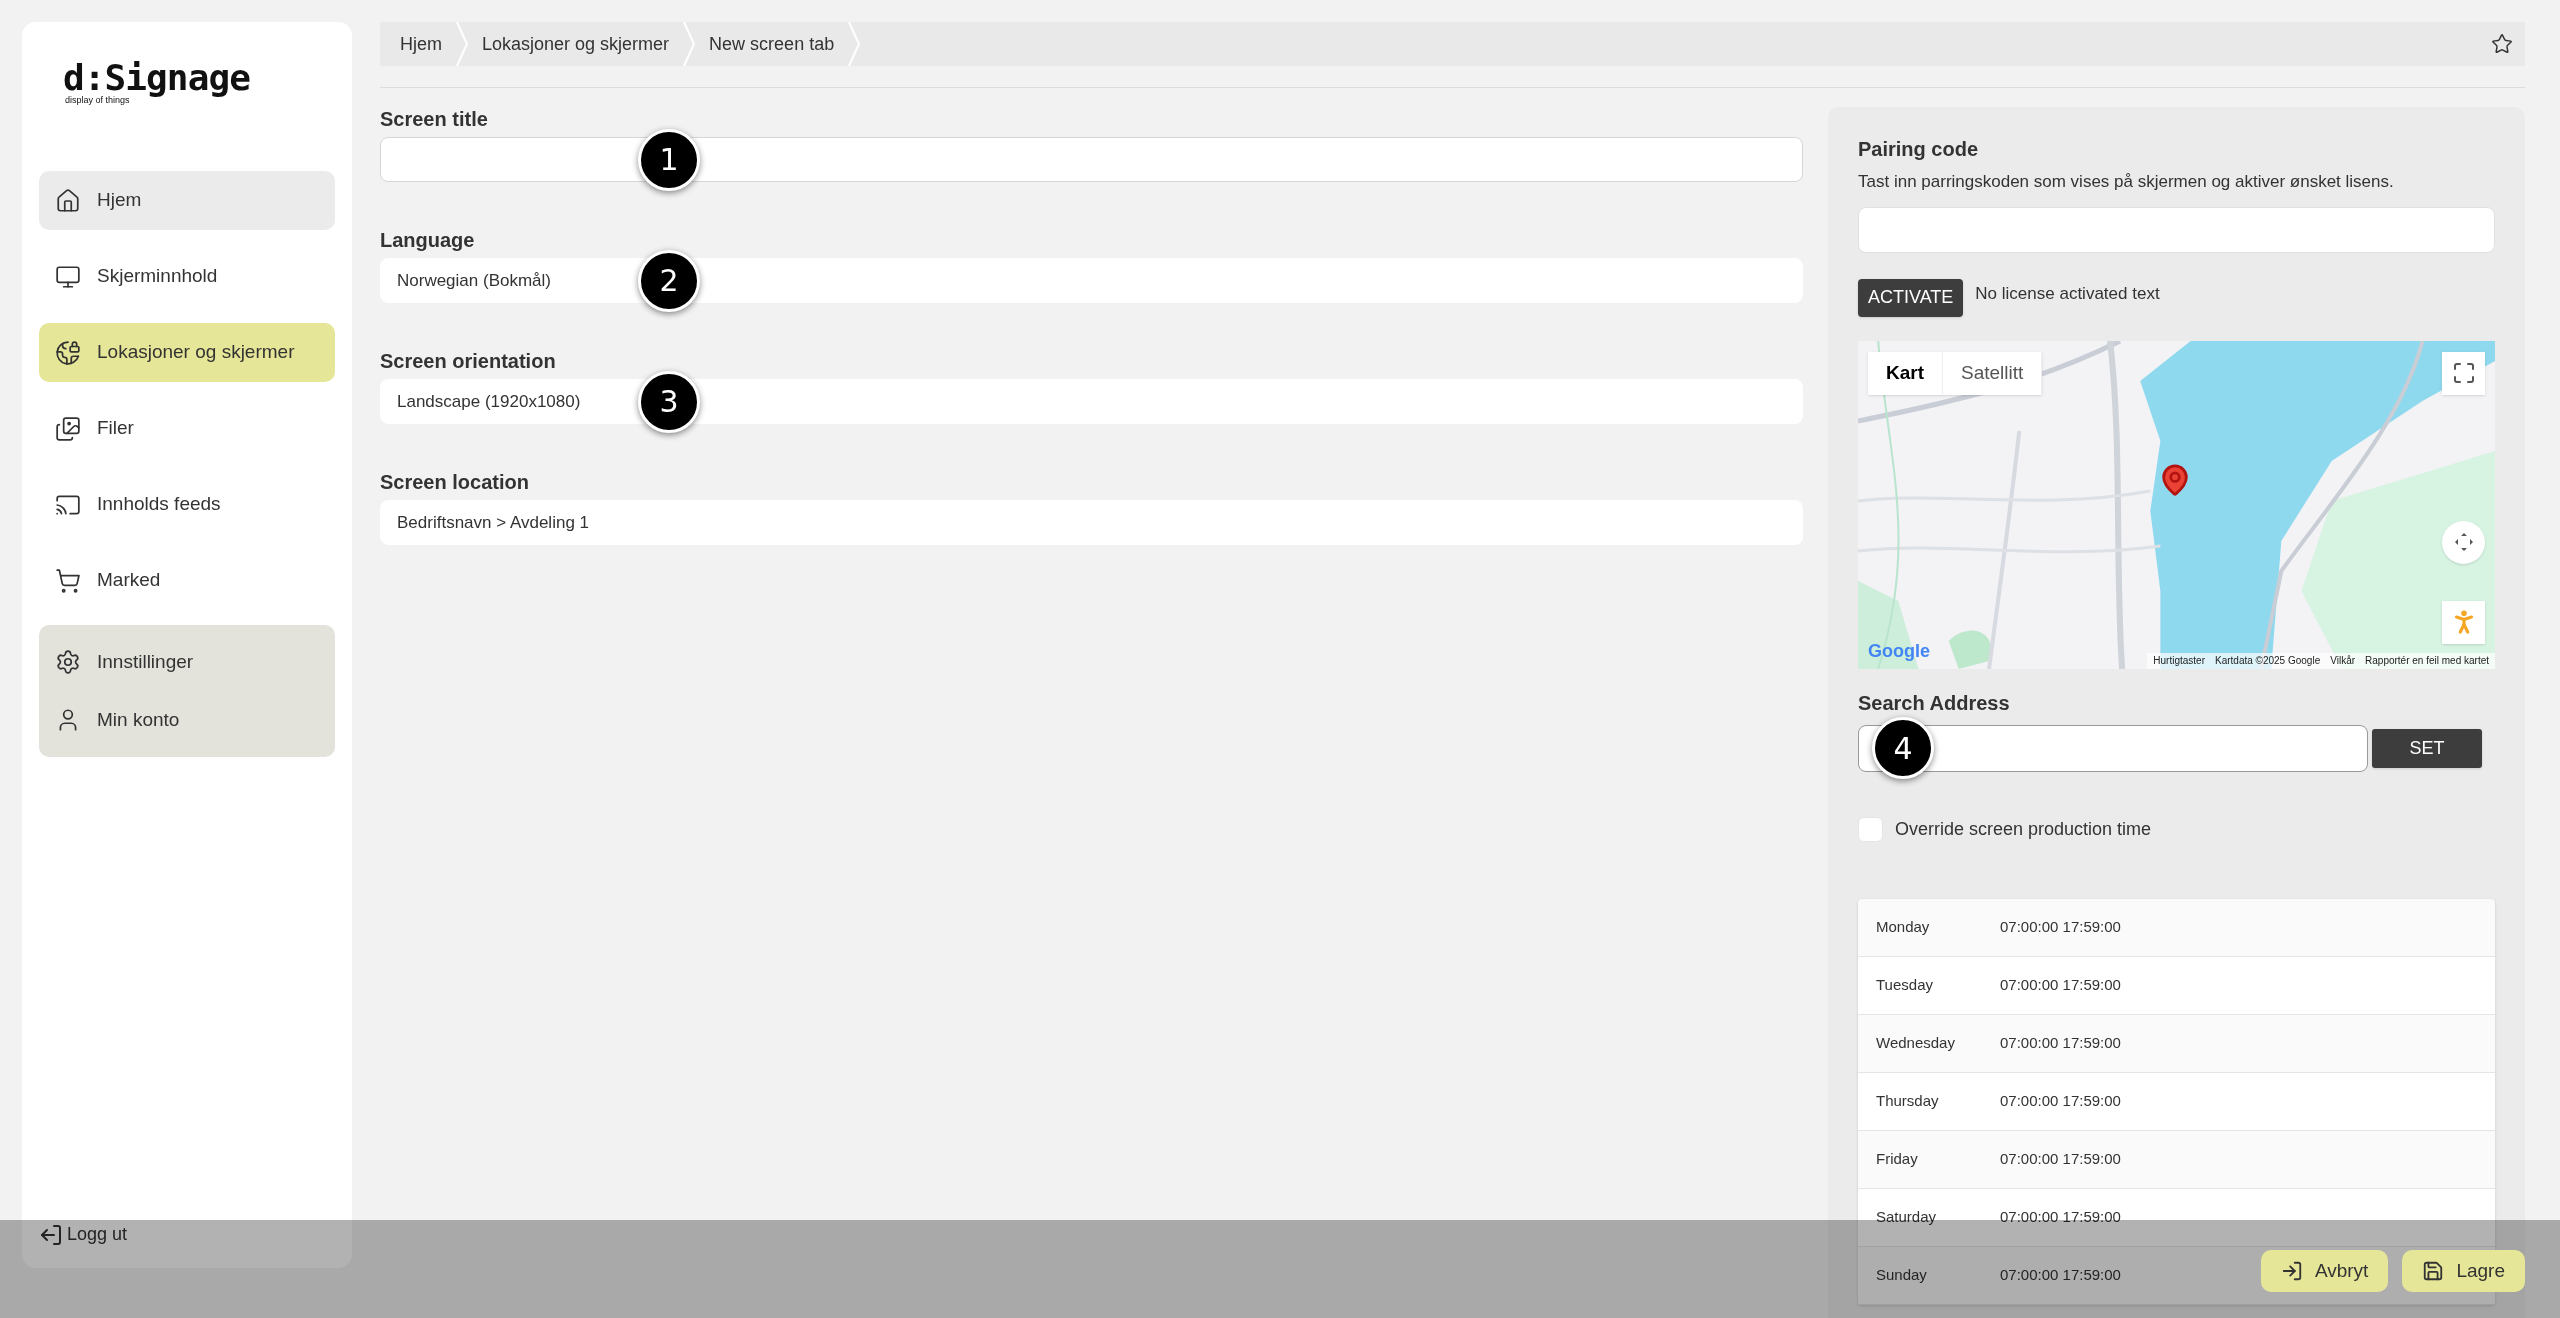  I want to click on license-status: No license activated text, so click(2067, 293).